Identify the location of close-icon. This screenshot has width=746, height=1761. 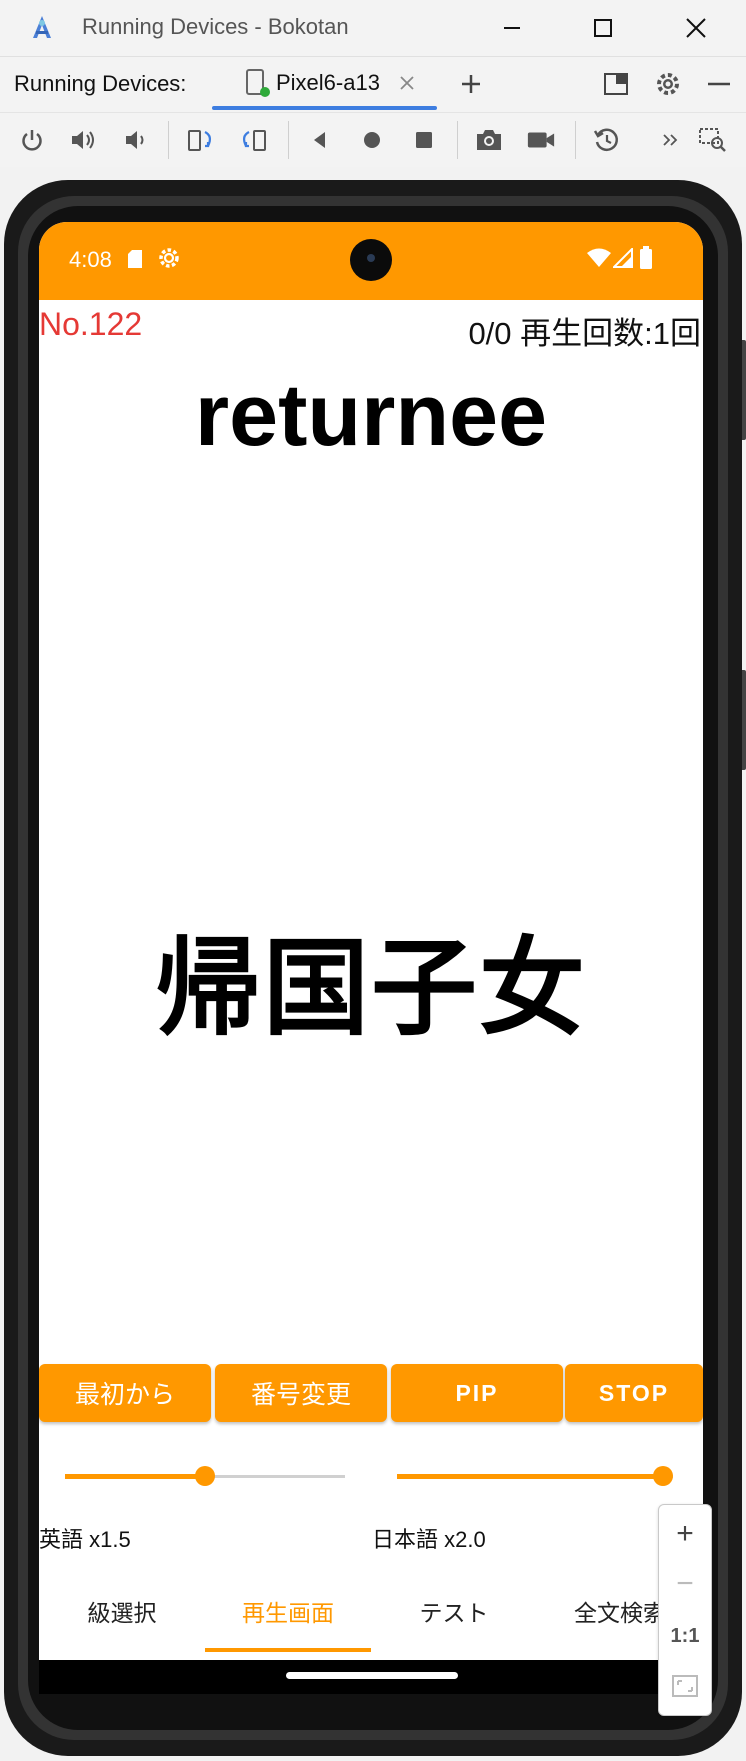
(696, 28).